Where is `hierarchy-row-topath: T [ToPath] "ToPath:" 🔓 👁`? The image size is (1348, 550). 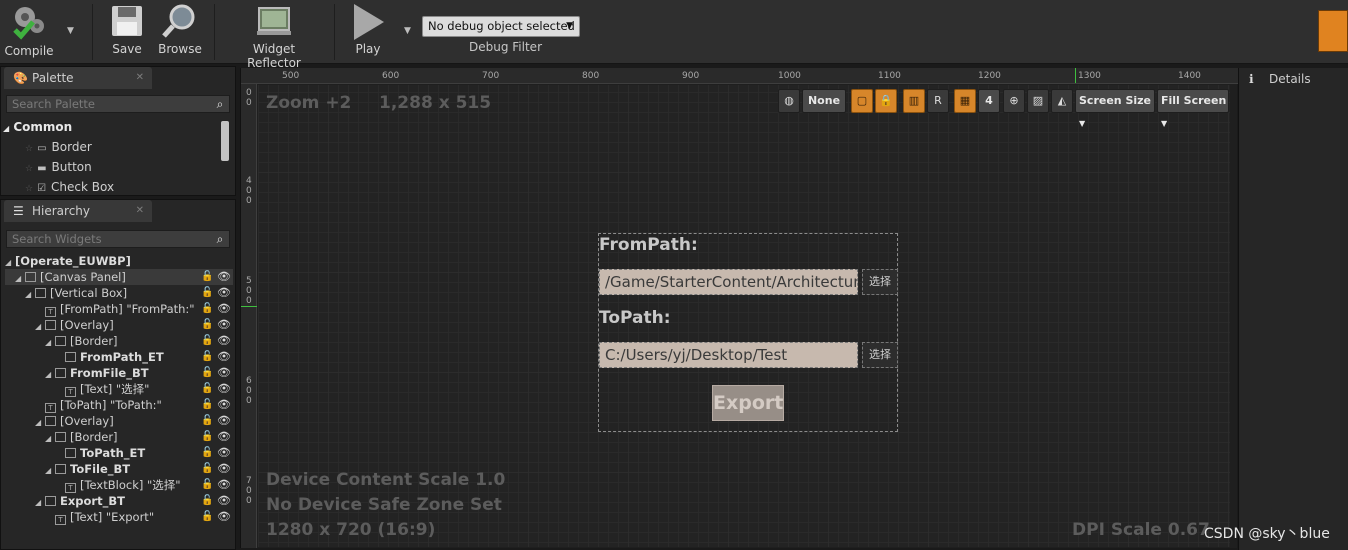 hierarchy-row-topath: T [ToPath] "ToPath:" 🔓 👁 is located at coordinates (119, 405).